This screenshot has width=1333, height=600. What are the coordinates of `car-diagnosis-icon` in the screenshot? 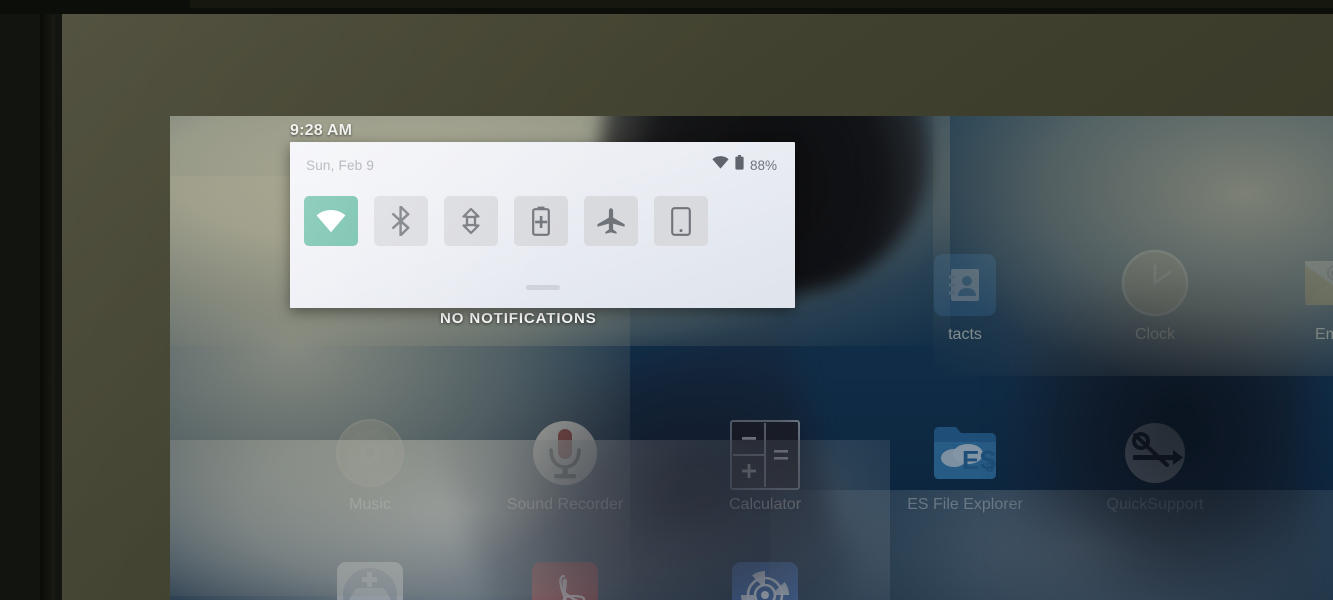 It's located at (370, 581).